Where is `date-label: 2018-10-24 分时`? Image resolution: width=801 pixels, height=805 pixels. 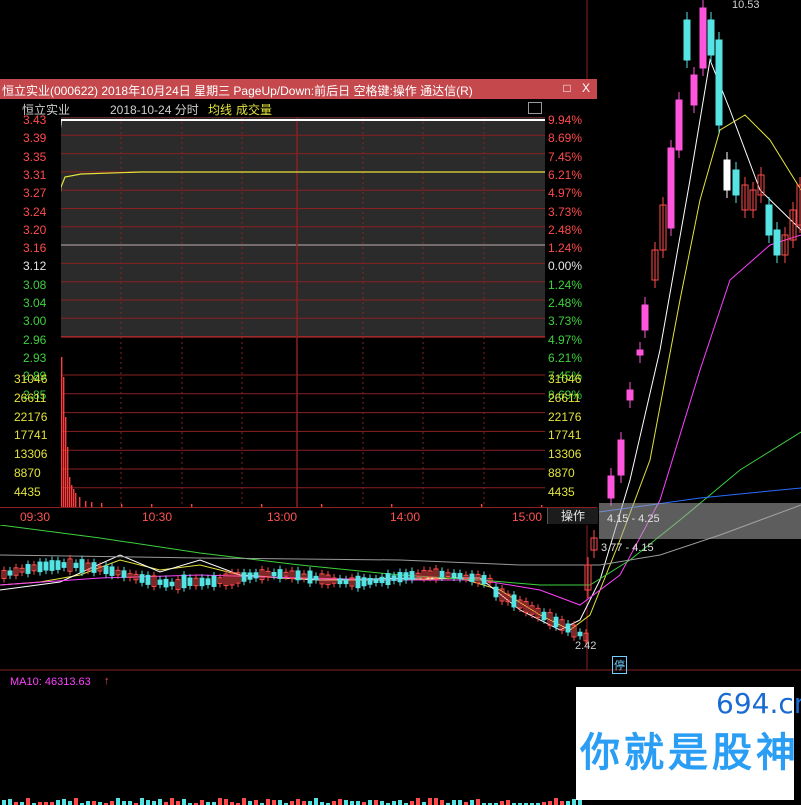
date-label: 2018-10-24 分时 is located at coordinates (154, 110).